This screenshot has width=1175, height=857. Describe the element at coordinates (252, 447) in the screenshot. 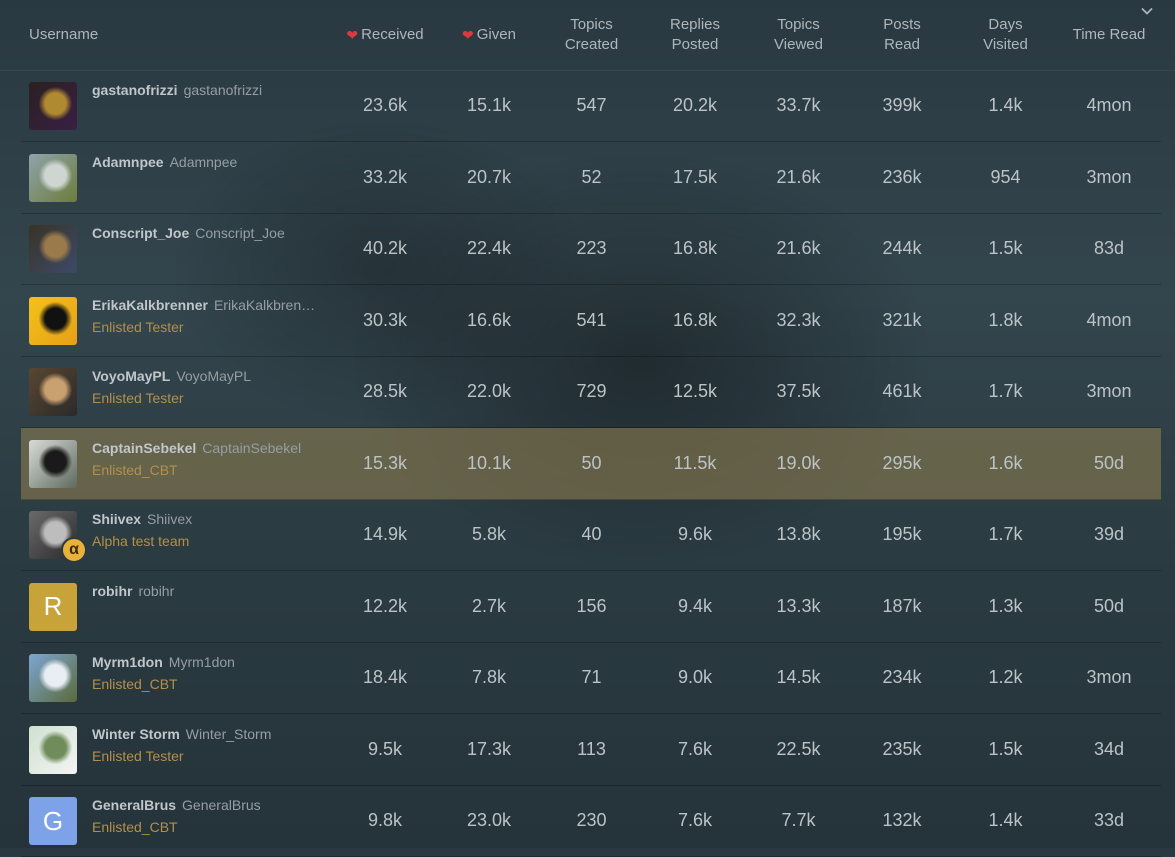

I see `user-full-name: CaptainSebekel` at that location.